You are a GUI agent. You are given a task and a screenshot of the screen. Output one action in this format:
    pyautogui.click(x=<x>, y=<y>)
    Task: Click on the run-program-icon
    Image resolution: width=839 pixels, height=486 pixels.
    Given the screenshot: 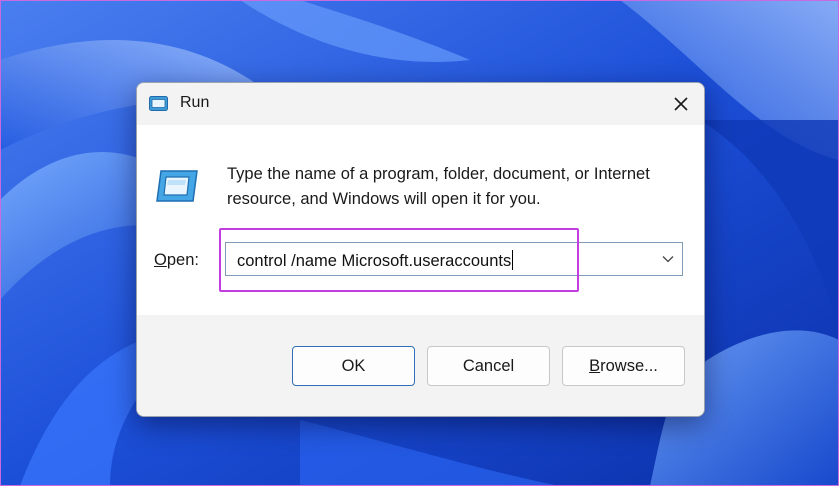 What is the action you would take?
    pyautogui.click(x=177, y=186)
    